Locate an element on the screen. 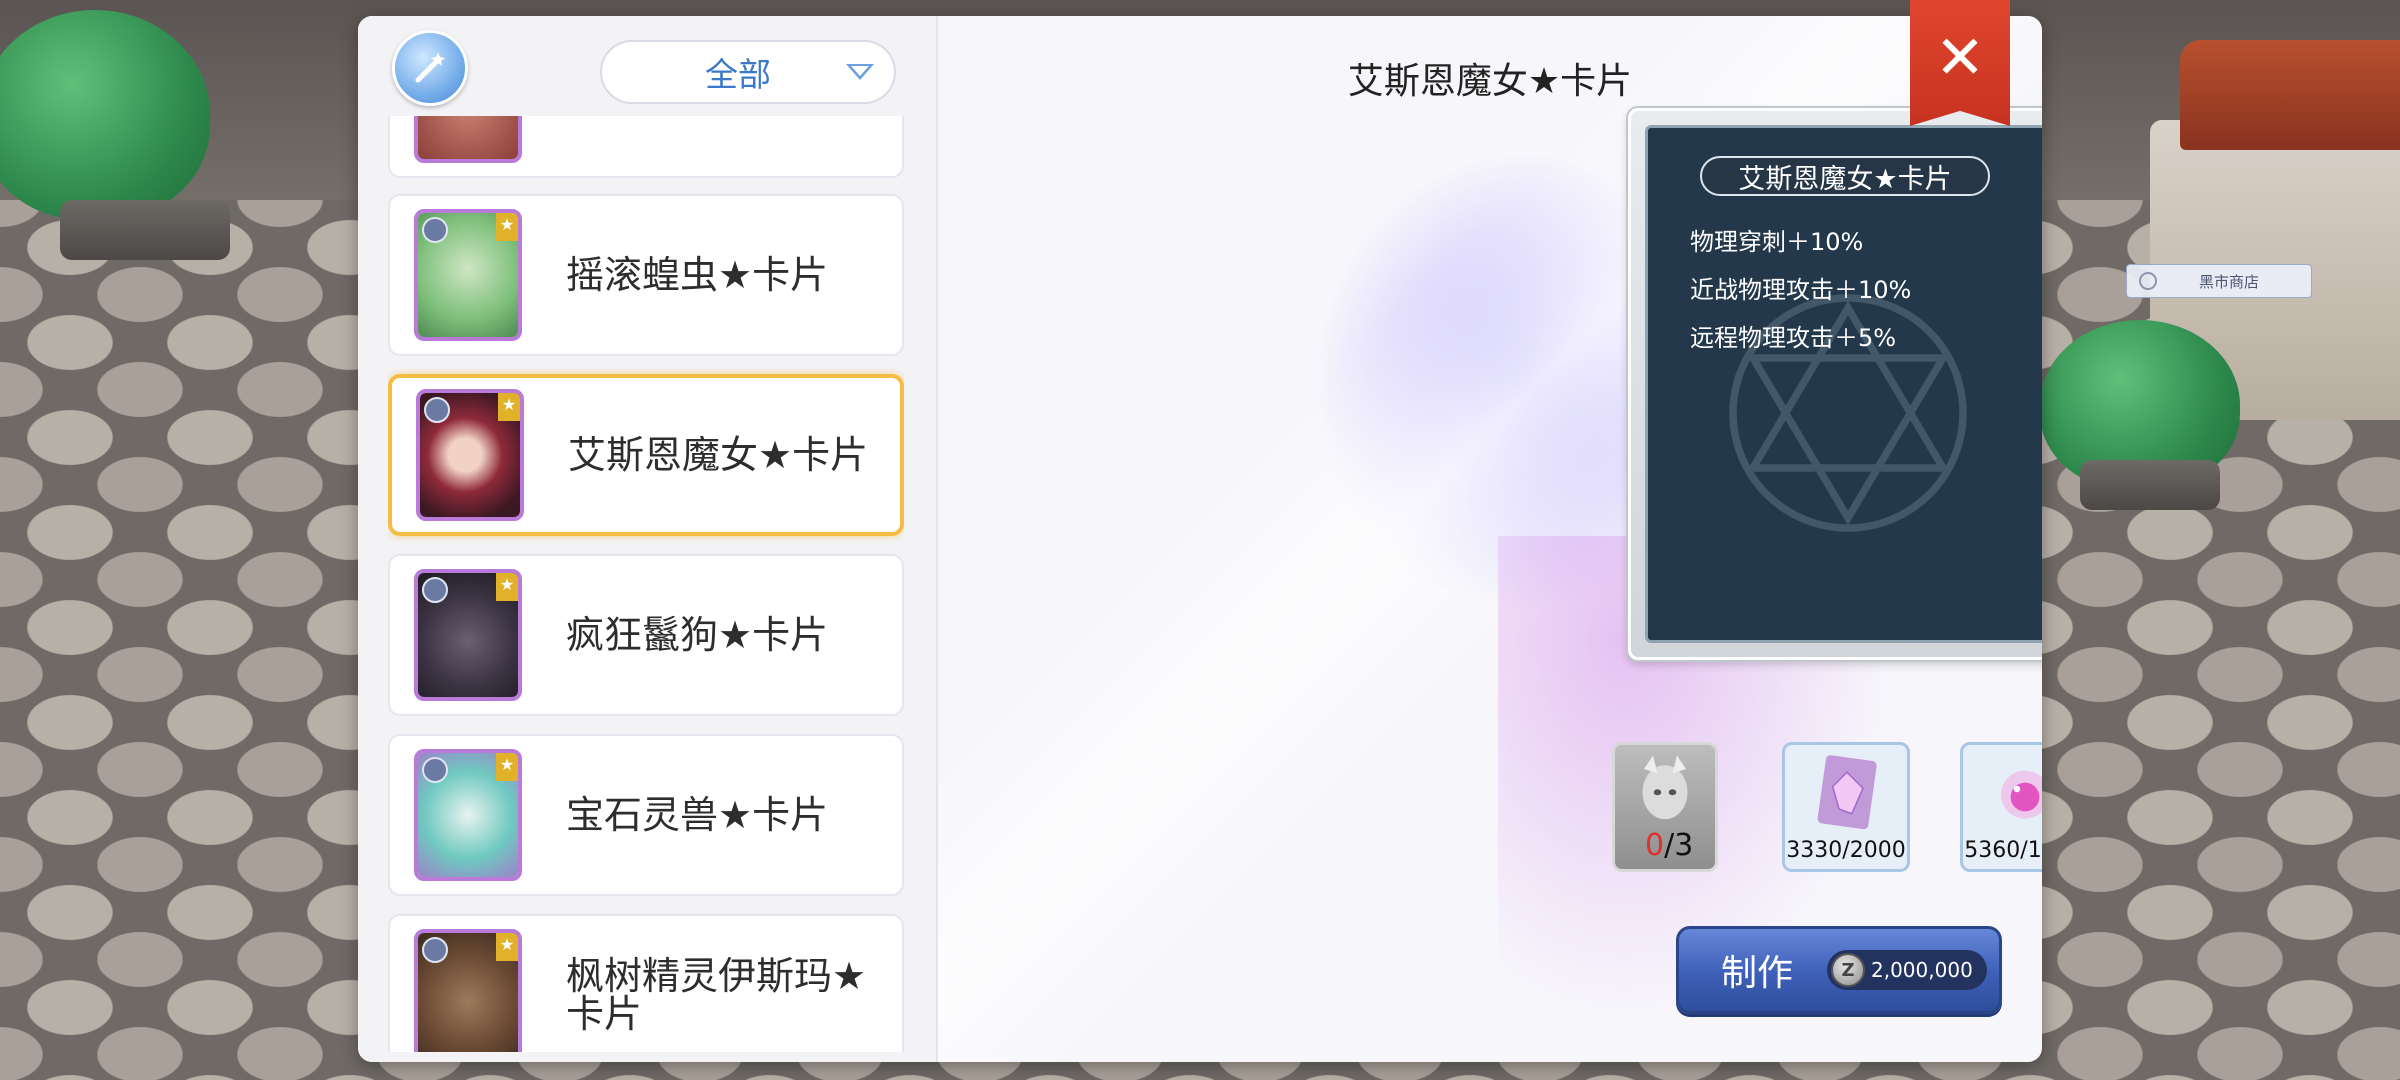 The width and height of the screenshot is (2400, 1080). ring-icon is located at coordinates (435, 590).